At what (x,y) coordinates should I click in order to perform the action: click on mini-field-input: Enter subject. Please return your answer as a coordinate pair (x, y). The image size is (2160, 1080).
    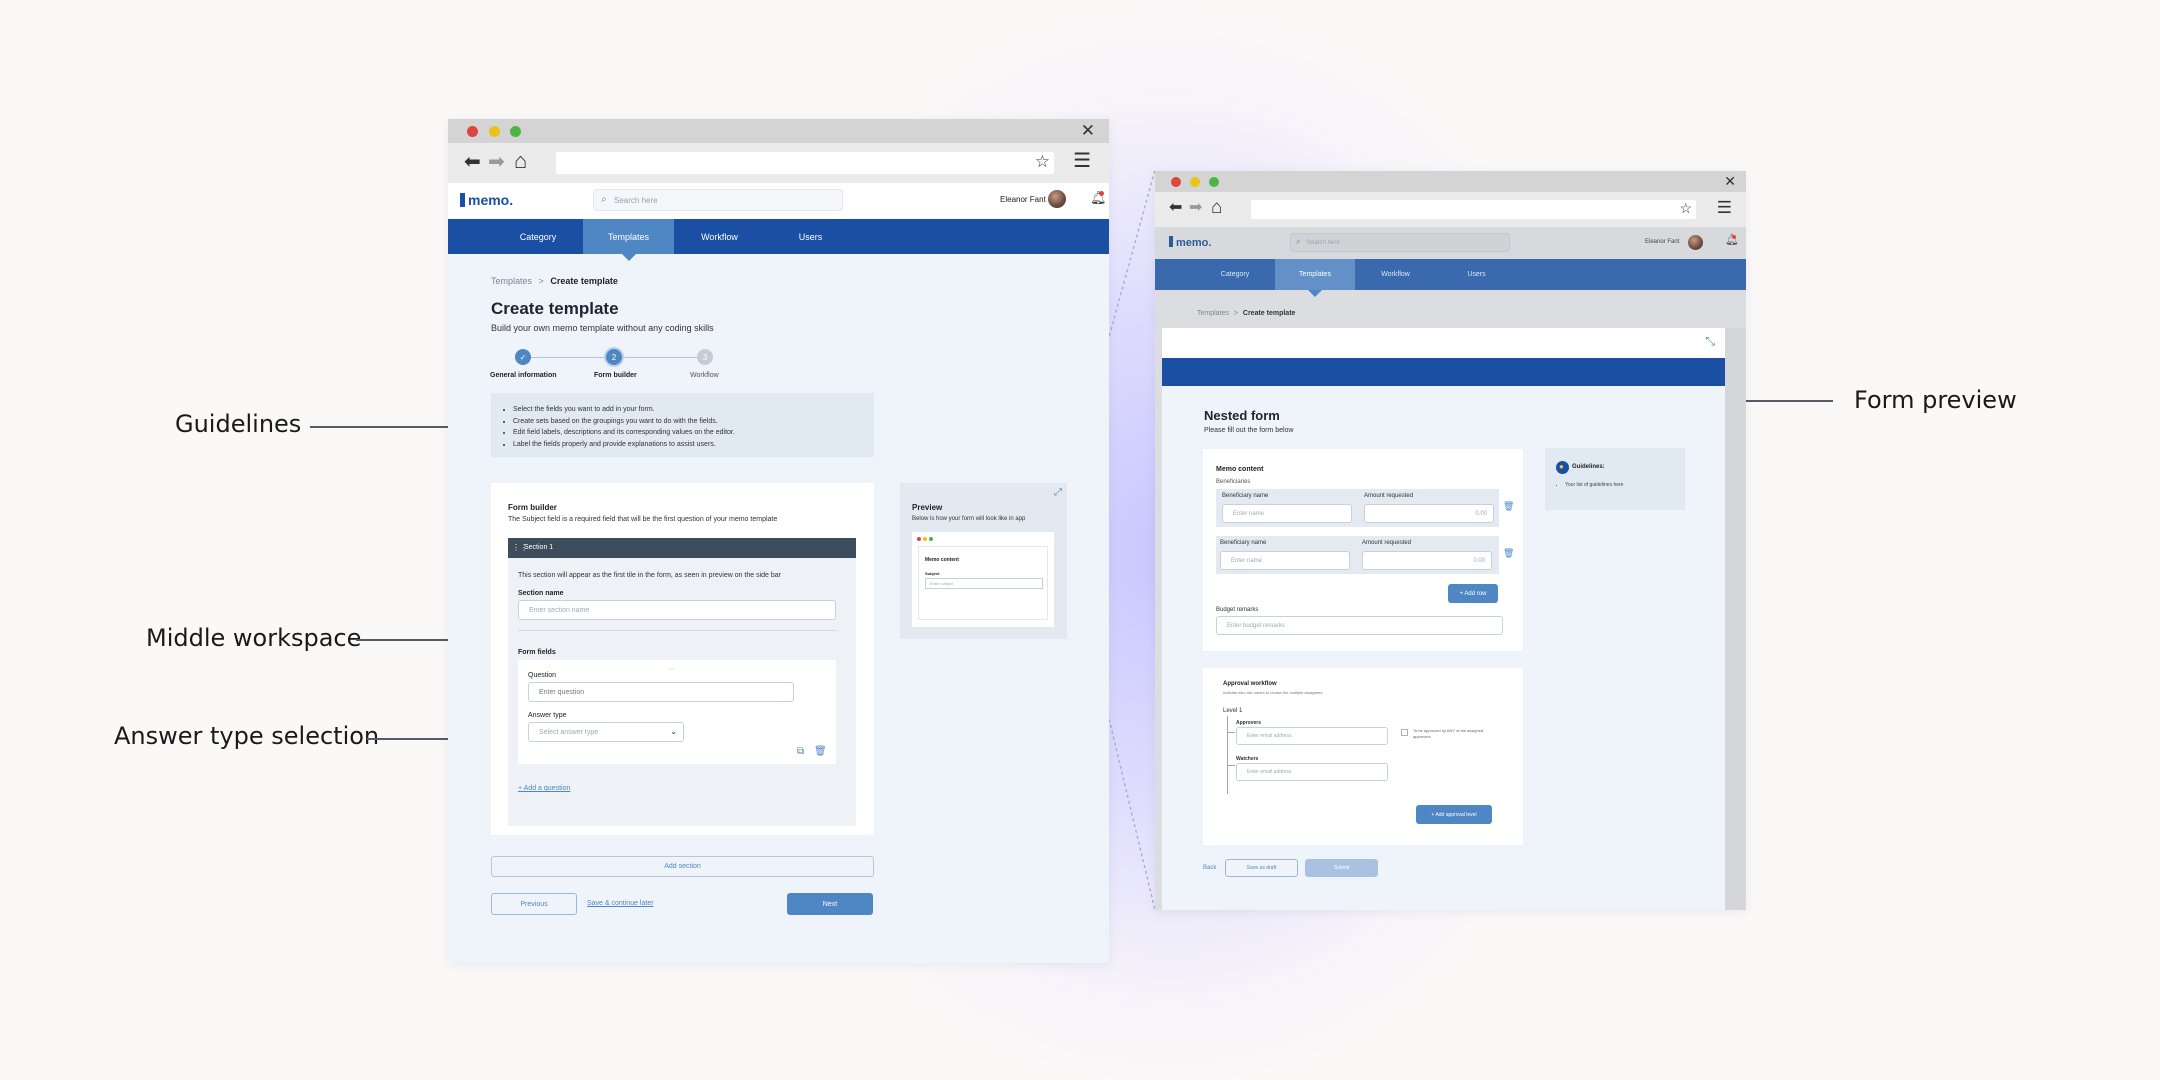
    Looking at the image, I should click on (984, 583).